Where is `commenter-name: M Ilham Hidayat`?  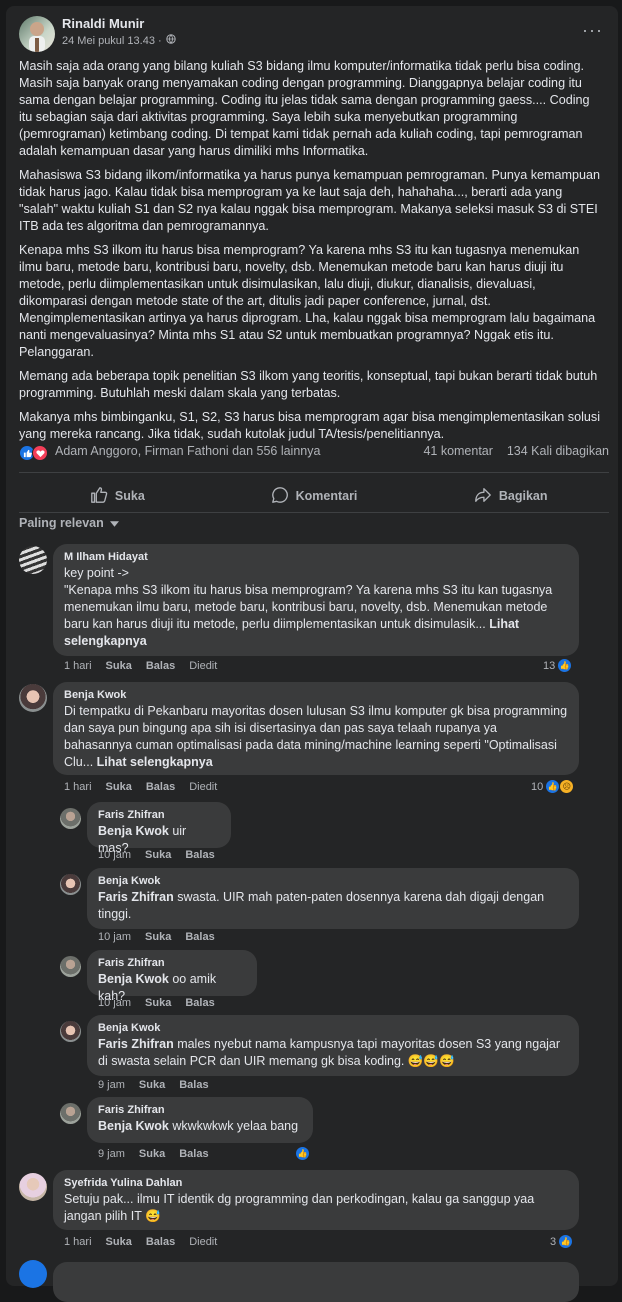
commenter-name: M Ilham Hidayat is located at coordinates (316, 557).